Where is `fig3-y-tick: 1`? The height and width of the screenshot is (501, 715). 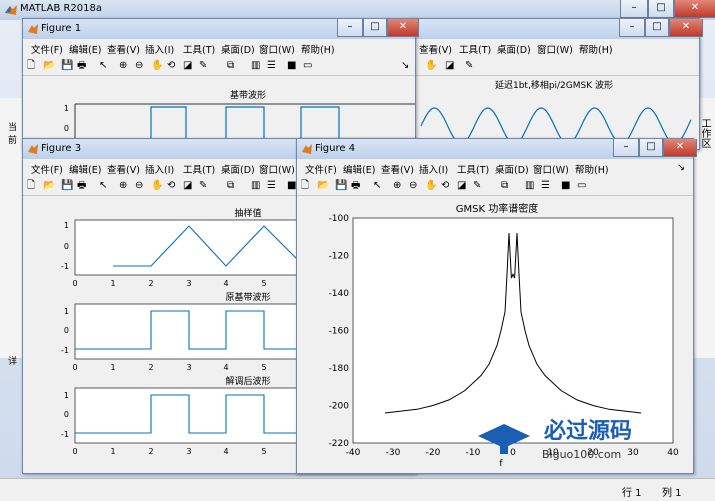 fig3-y-tick: 1 is located at coordinates (66, 311).